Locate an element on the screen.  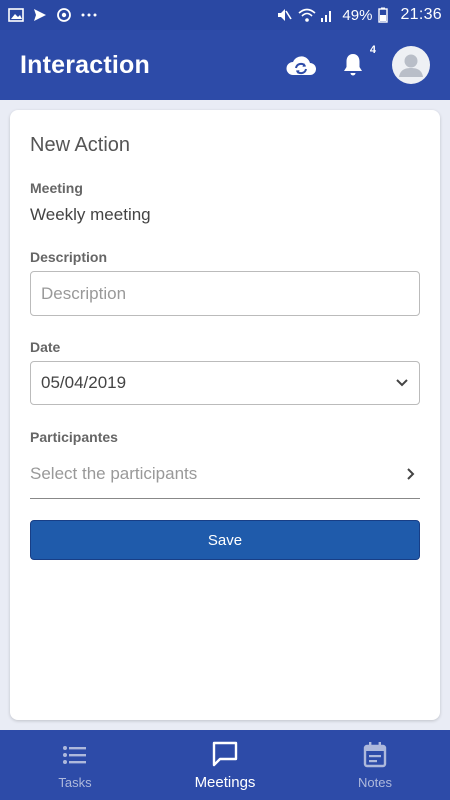
cloud-sync-button is located at coordinates (301, 65).